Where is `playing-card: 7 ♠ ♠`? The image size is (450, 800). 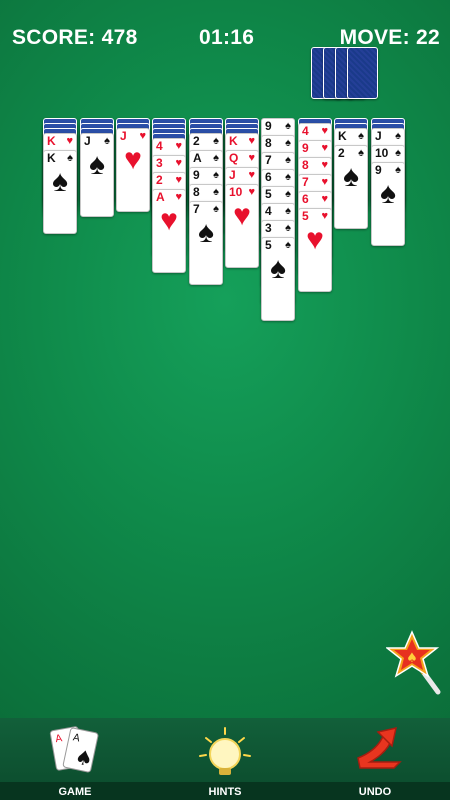 playing-card: 7 ♠ ♠ is located at coordinates (206, 243).